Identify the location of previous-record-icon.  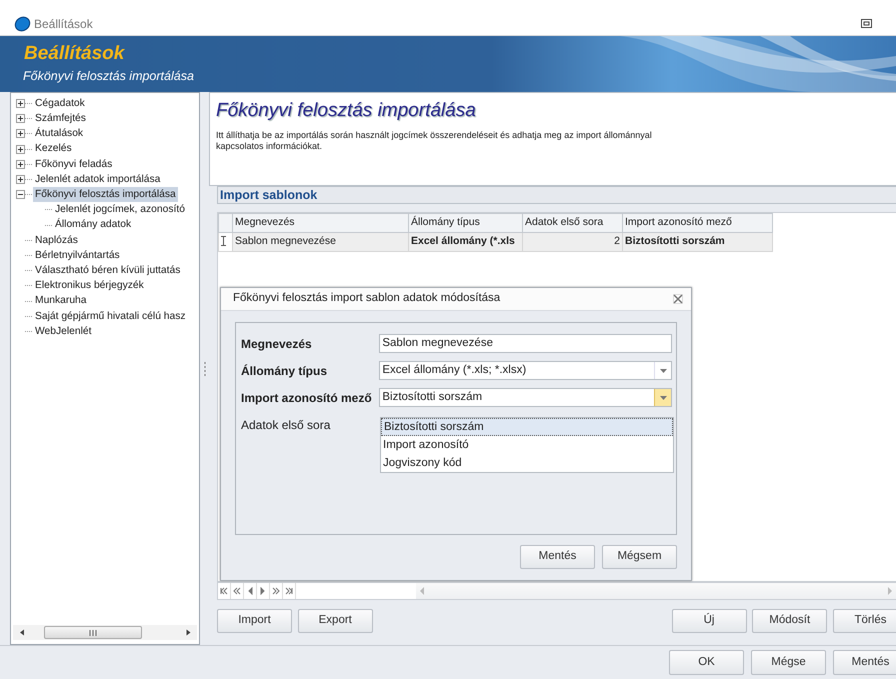
(250, 591).